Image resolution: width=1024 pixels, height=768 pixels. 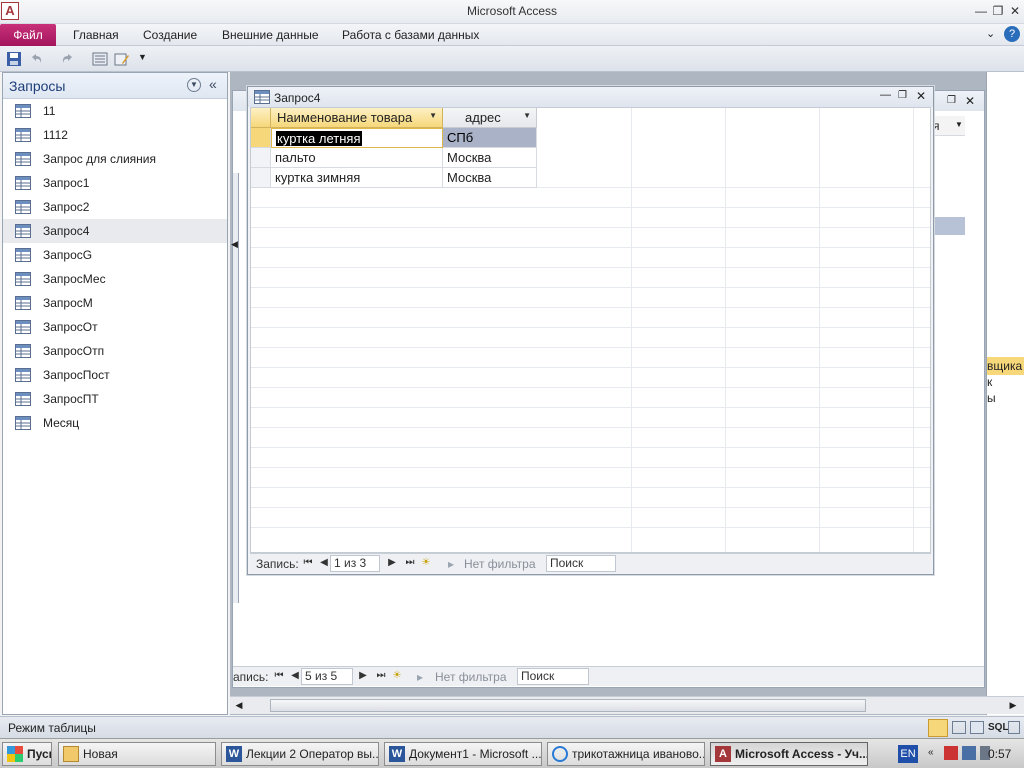 I want to click on column-header-address: адрес ▼, so click(x=490, y=118).